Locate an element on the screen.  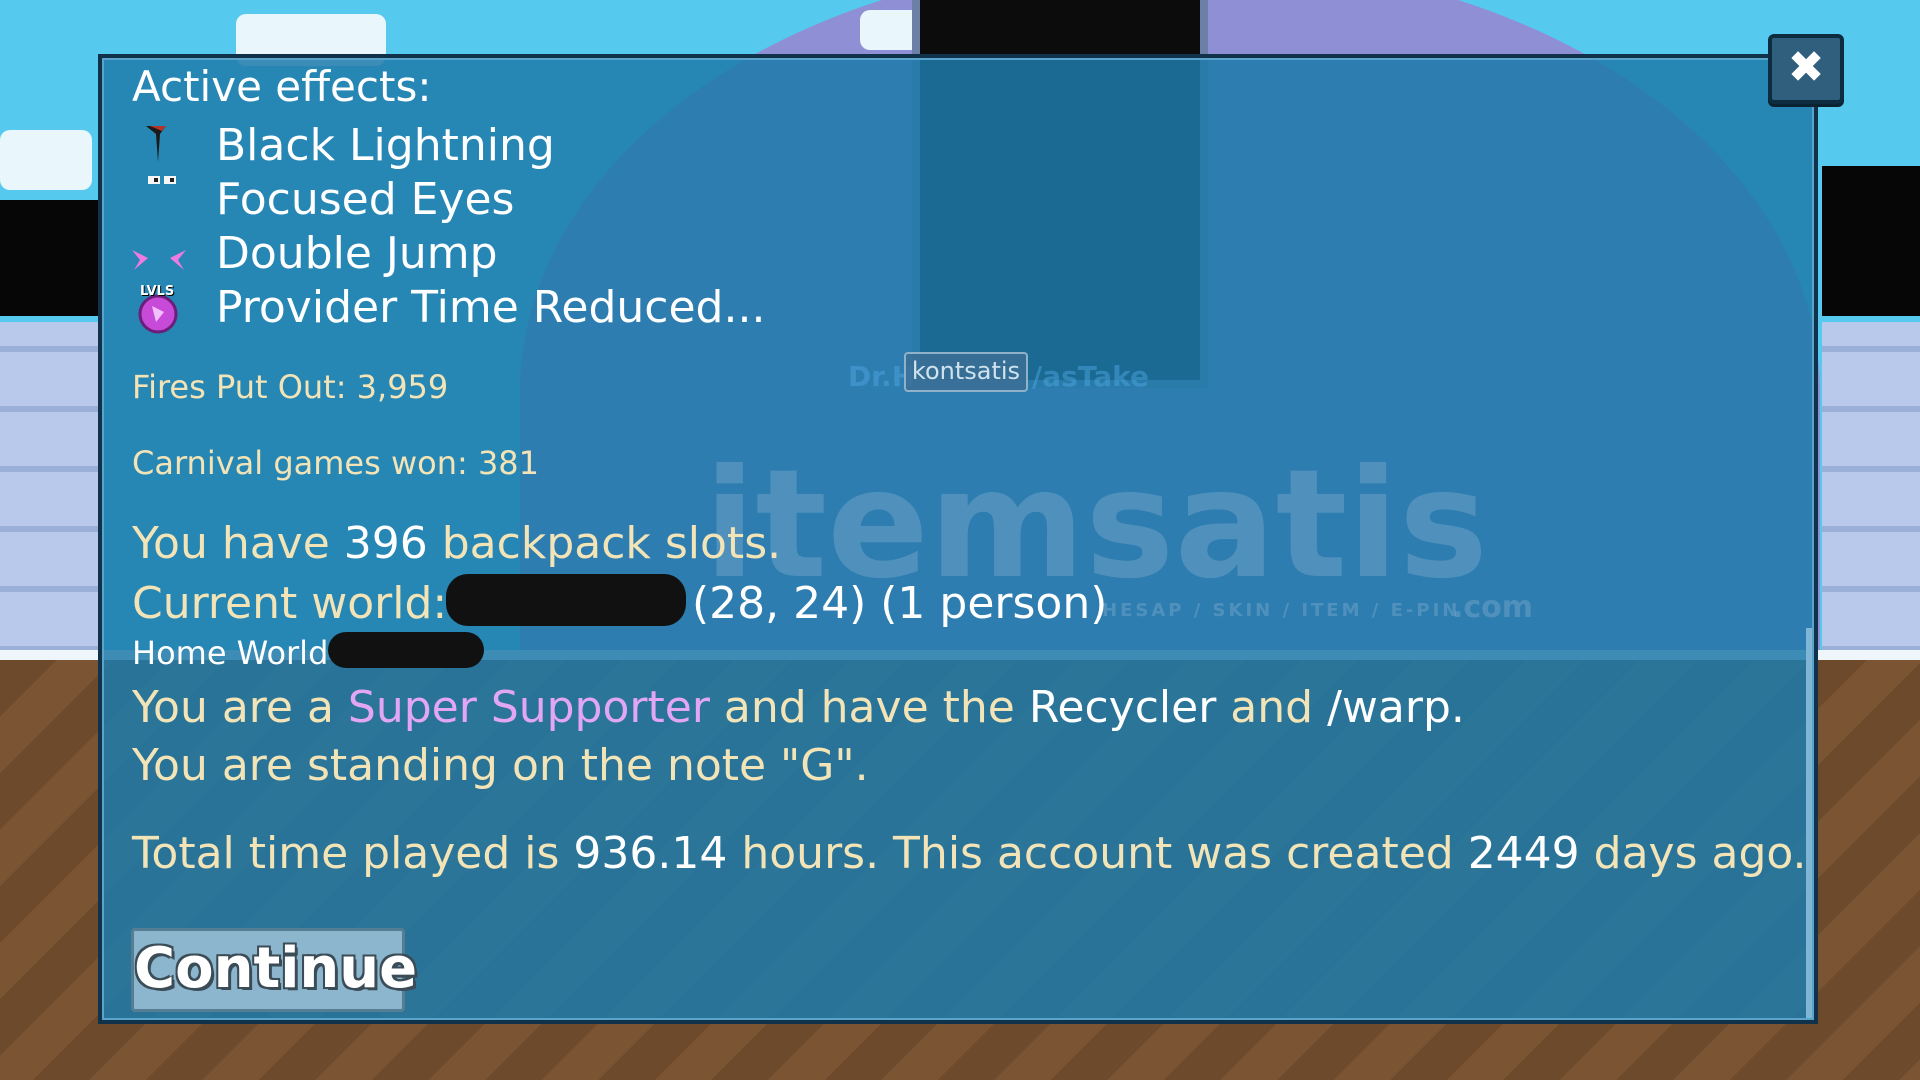
lvls-badge-icon: LVLS is located at coordinates (158, 309).